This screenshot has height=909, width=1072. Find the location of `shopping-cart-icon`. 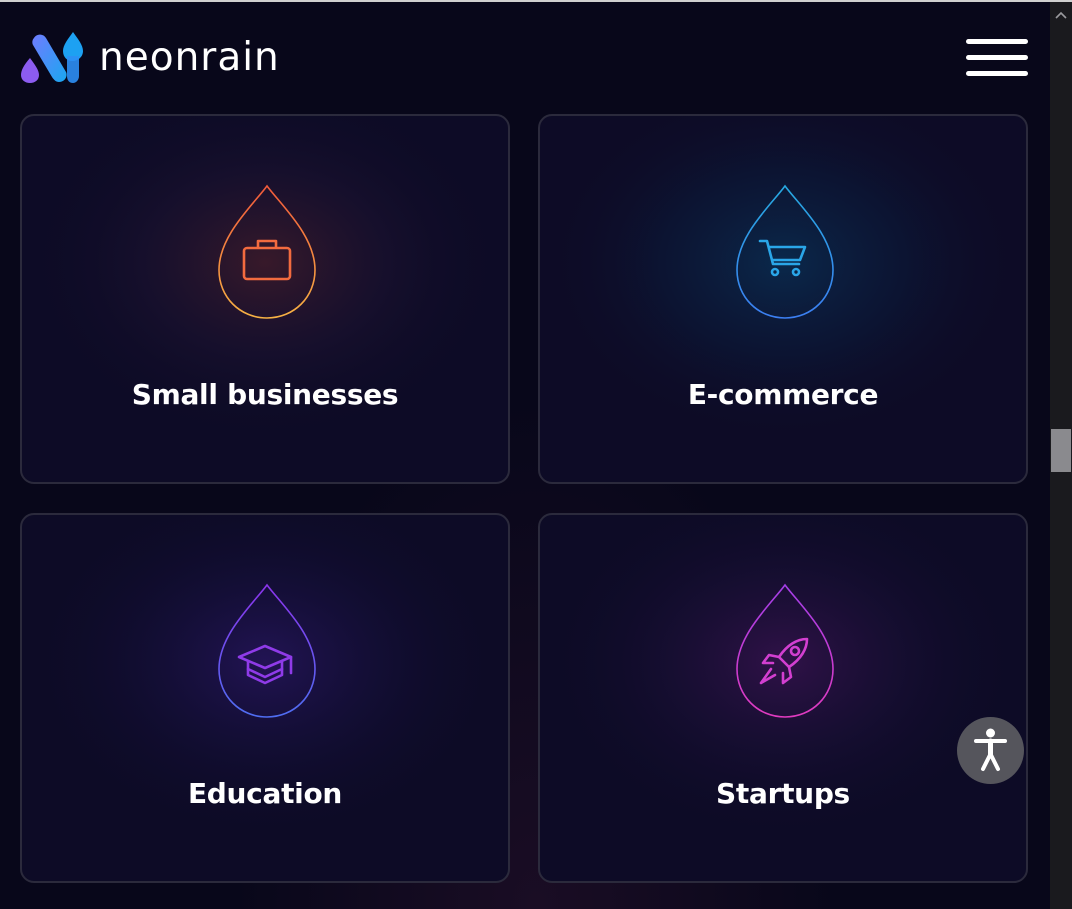

shopping-cart-icon is located at coordinates (785, 251).